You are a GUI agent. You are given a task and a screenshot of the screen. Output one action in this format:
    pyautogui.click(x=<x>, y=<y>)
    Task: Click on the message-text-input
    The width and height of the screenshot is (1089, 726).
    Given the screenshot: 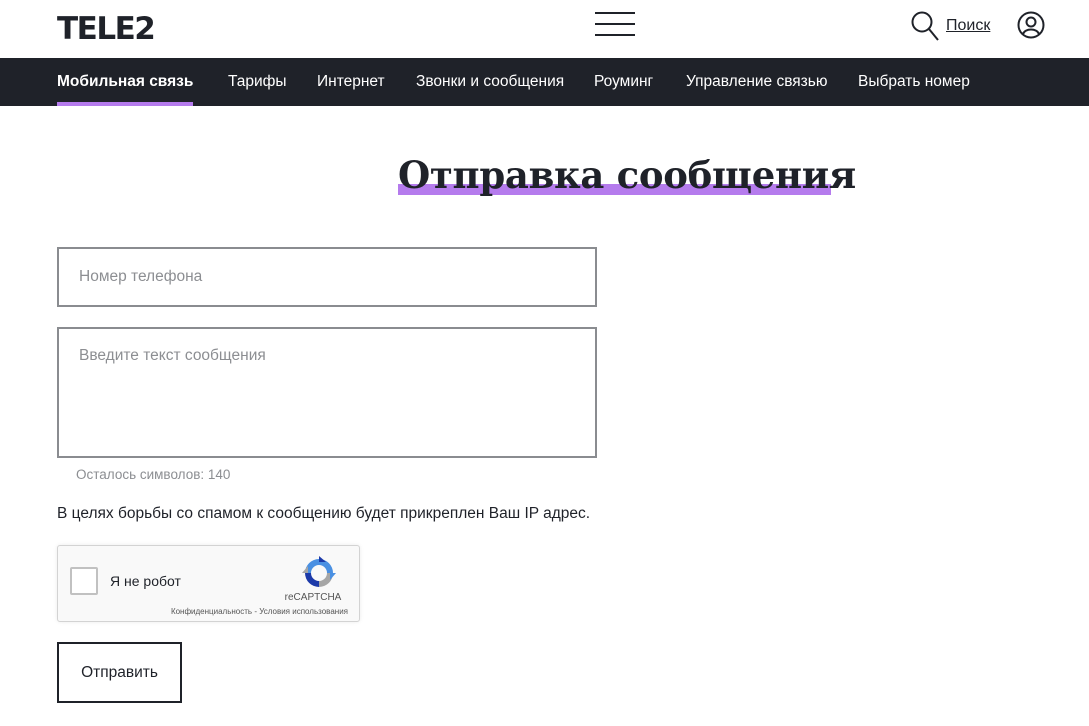 What is the action you would take?
    pyautogui.click(x=327, y=392)
    